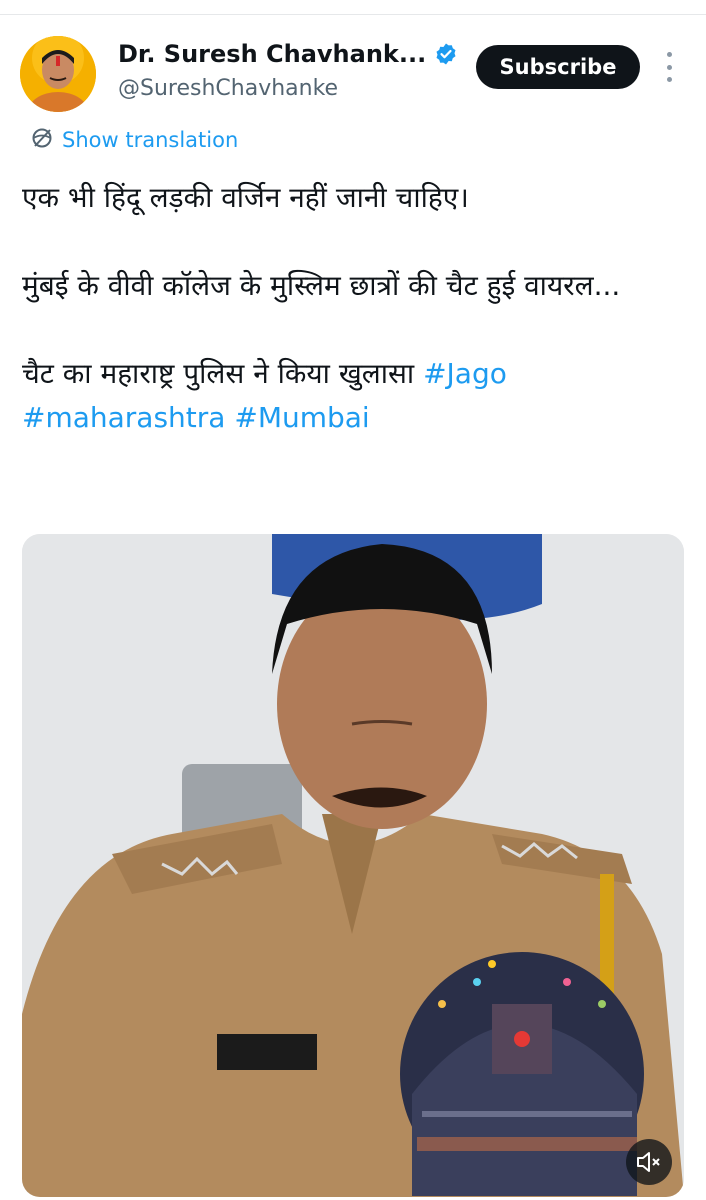  What do you see at coordinates (446, 54) in the screenshot?
I see `verified-badge-icon` at bounding box center [446, 54].